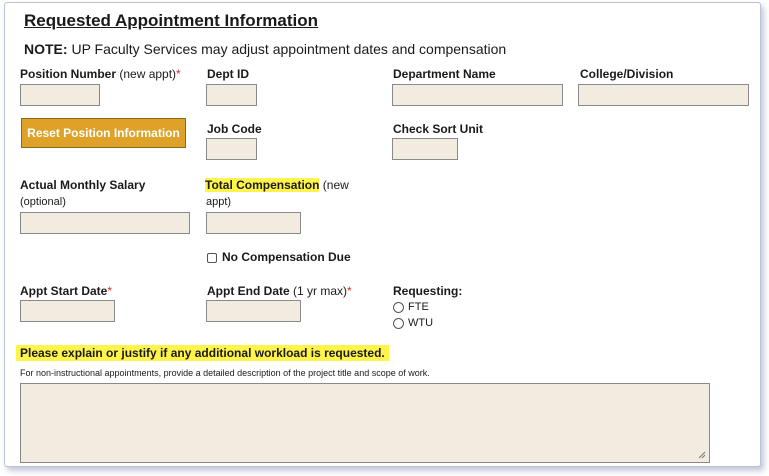 The image size is (769, 476). Describe the element at coordinates (663, 95) in the screenshot. I see `college-division-field` at that location.